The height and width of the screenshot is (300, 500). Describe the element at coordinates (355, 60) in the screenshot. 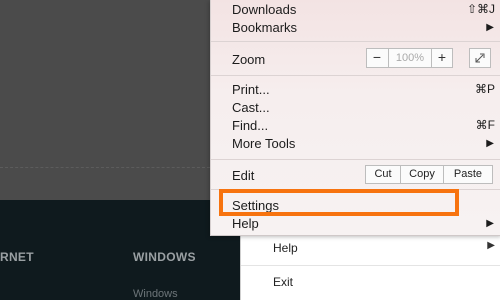

I see `menu-item-zoom: Zoom` at that location.